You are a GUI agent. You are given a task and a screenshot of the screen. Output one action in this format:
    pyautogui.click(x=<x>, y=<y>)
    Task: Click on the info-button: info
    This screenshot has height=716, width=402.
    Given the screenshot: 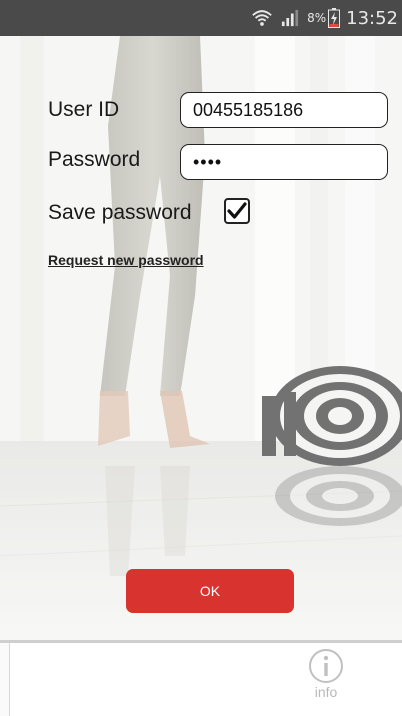 What is the action you would take?
    pyautogui.click(x=326, y=681)
    